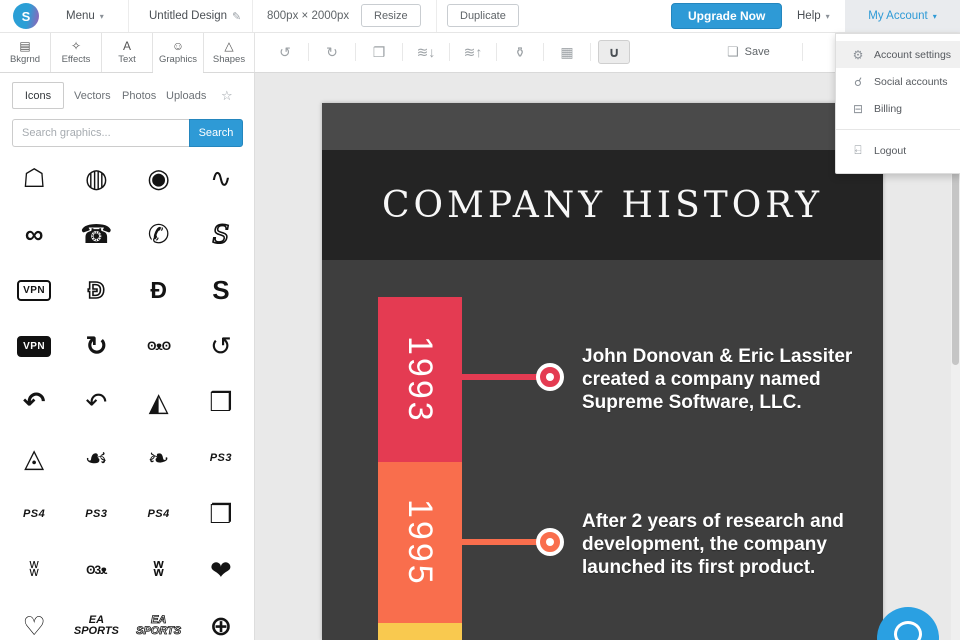  What do you see at coordinates (221, 290) in the screenshot?
I see `graphic-letter-s-bold: S` at bounding box center [221, 290].